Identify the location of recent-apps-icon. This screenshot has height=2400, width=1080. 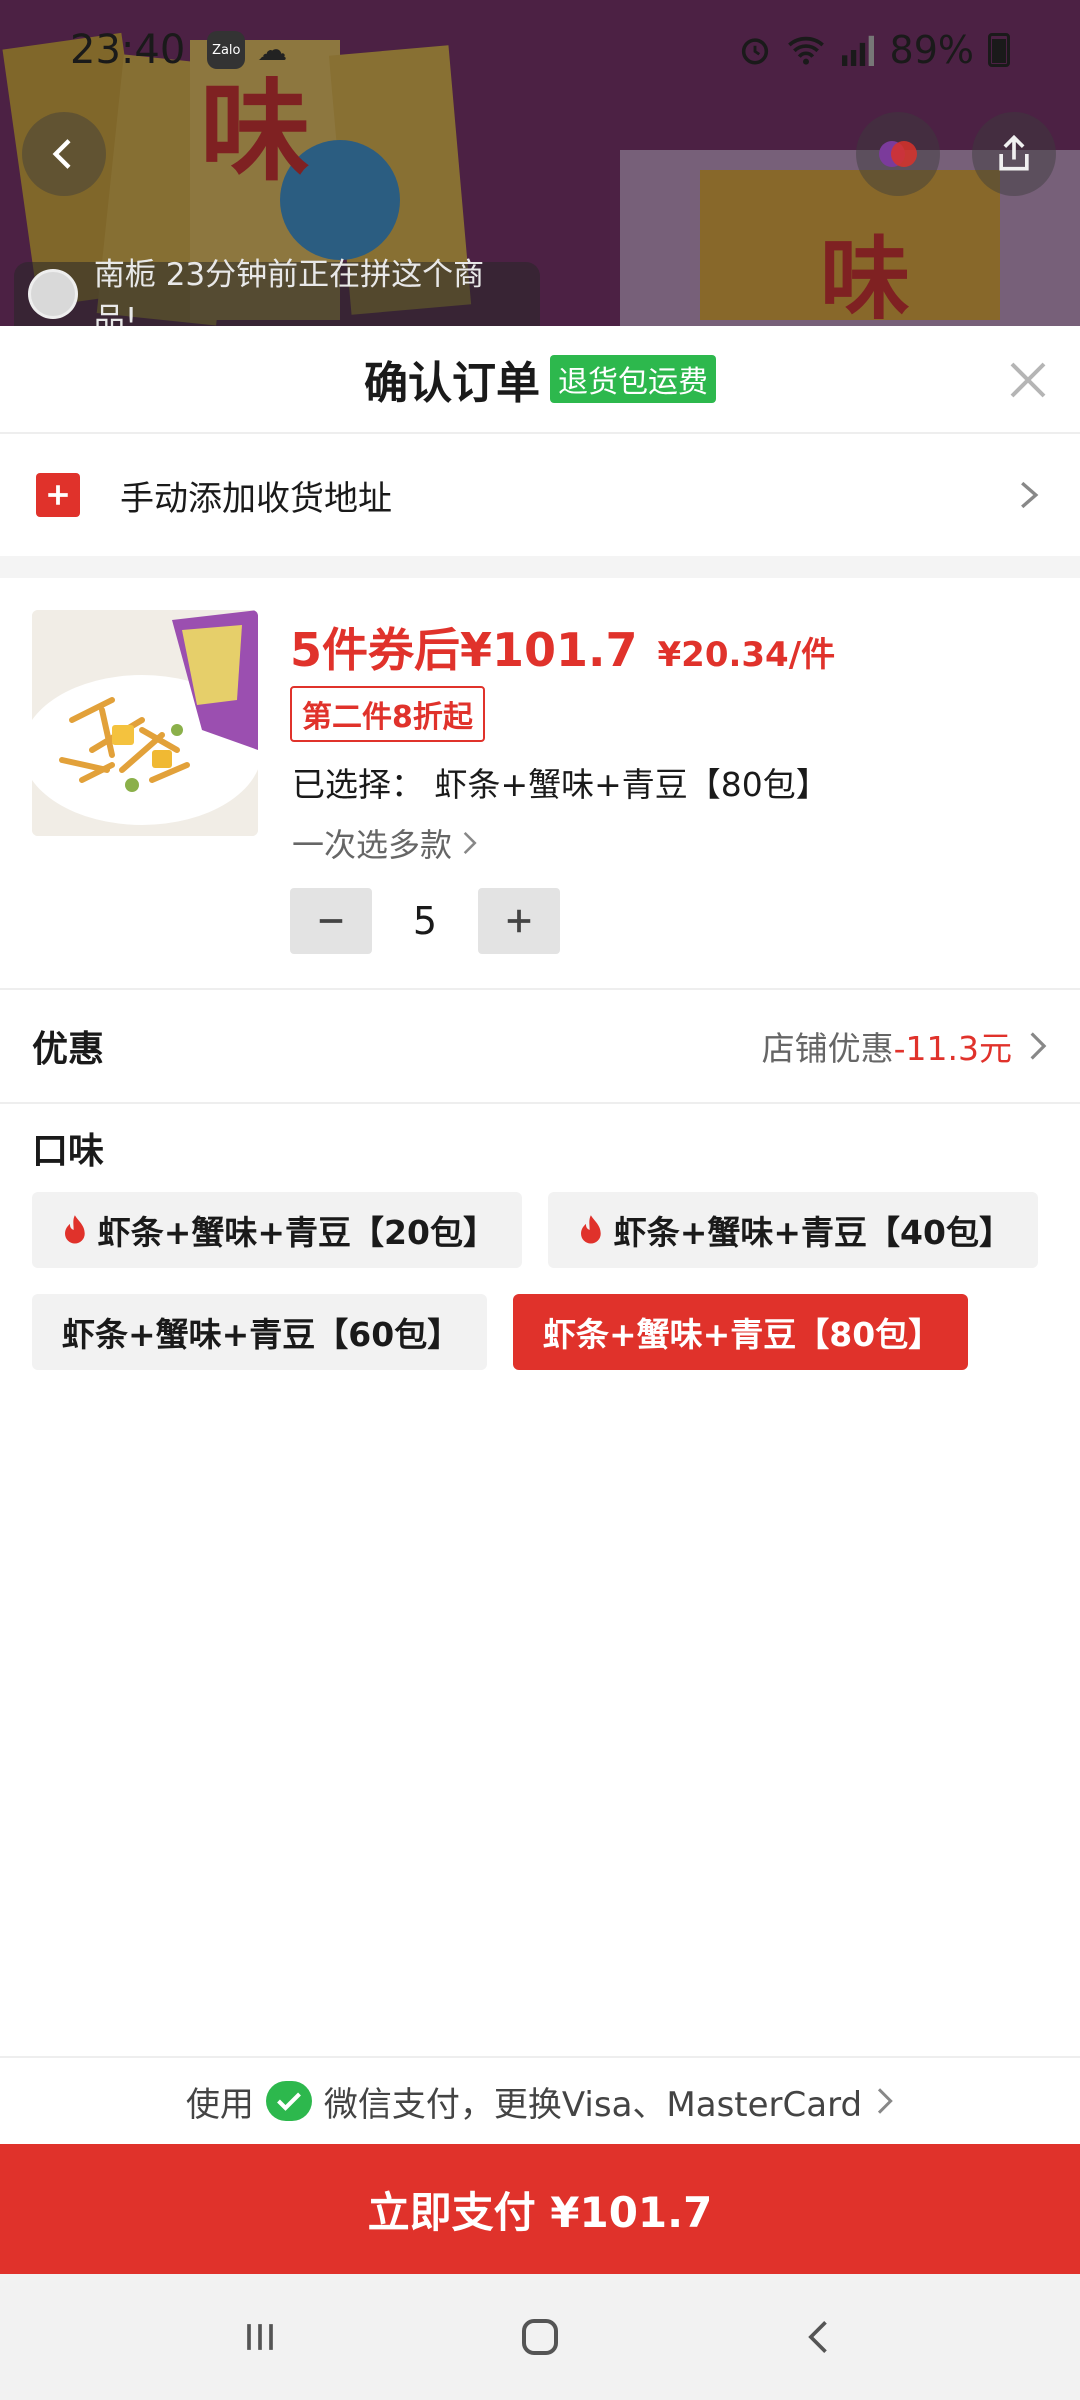
(260, 2337).